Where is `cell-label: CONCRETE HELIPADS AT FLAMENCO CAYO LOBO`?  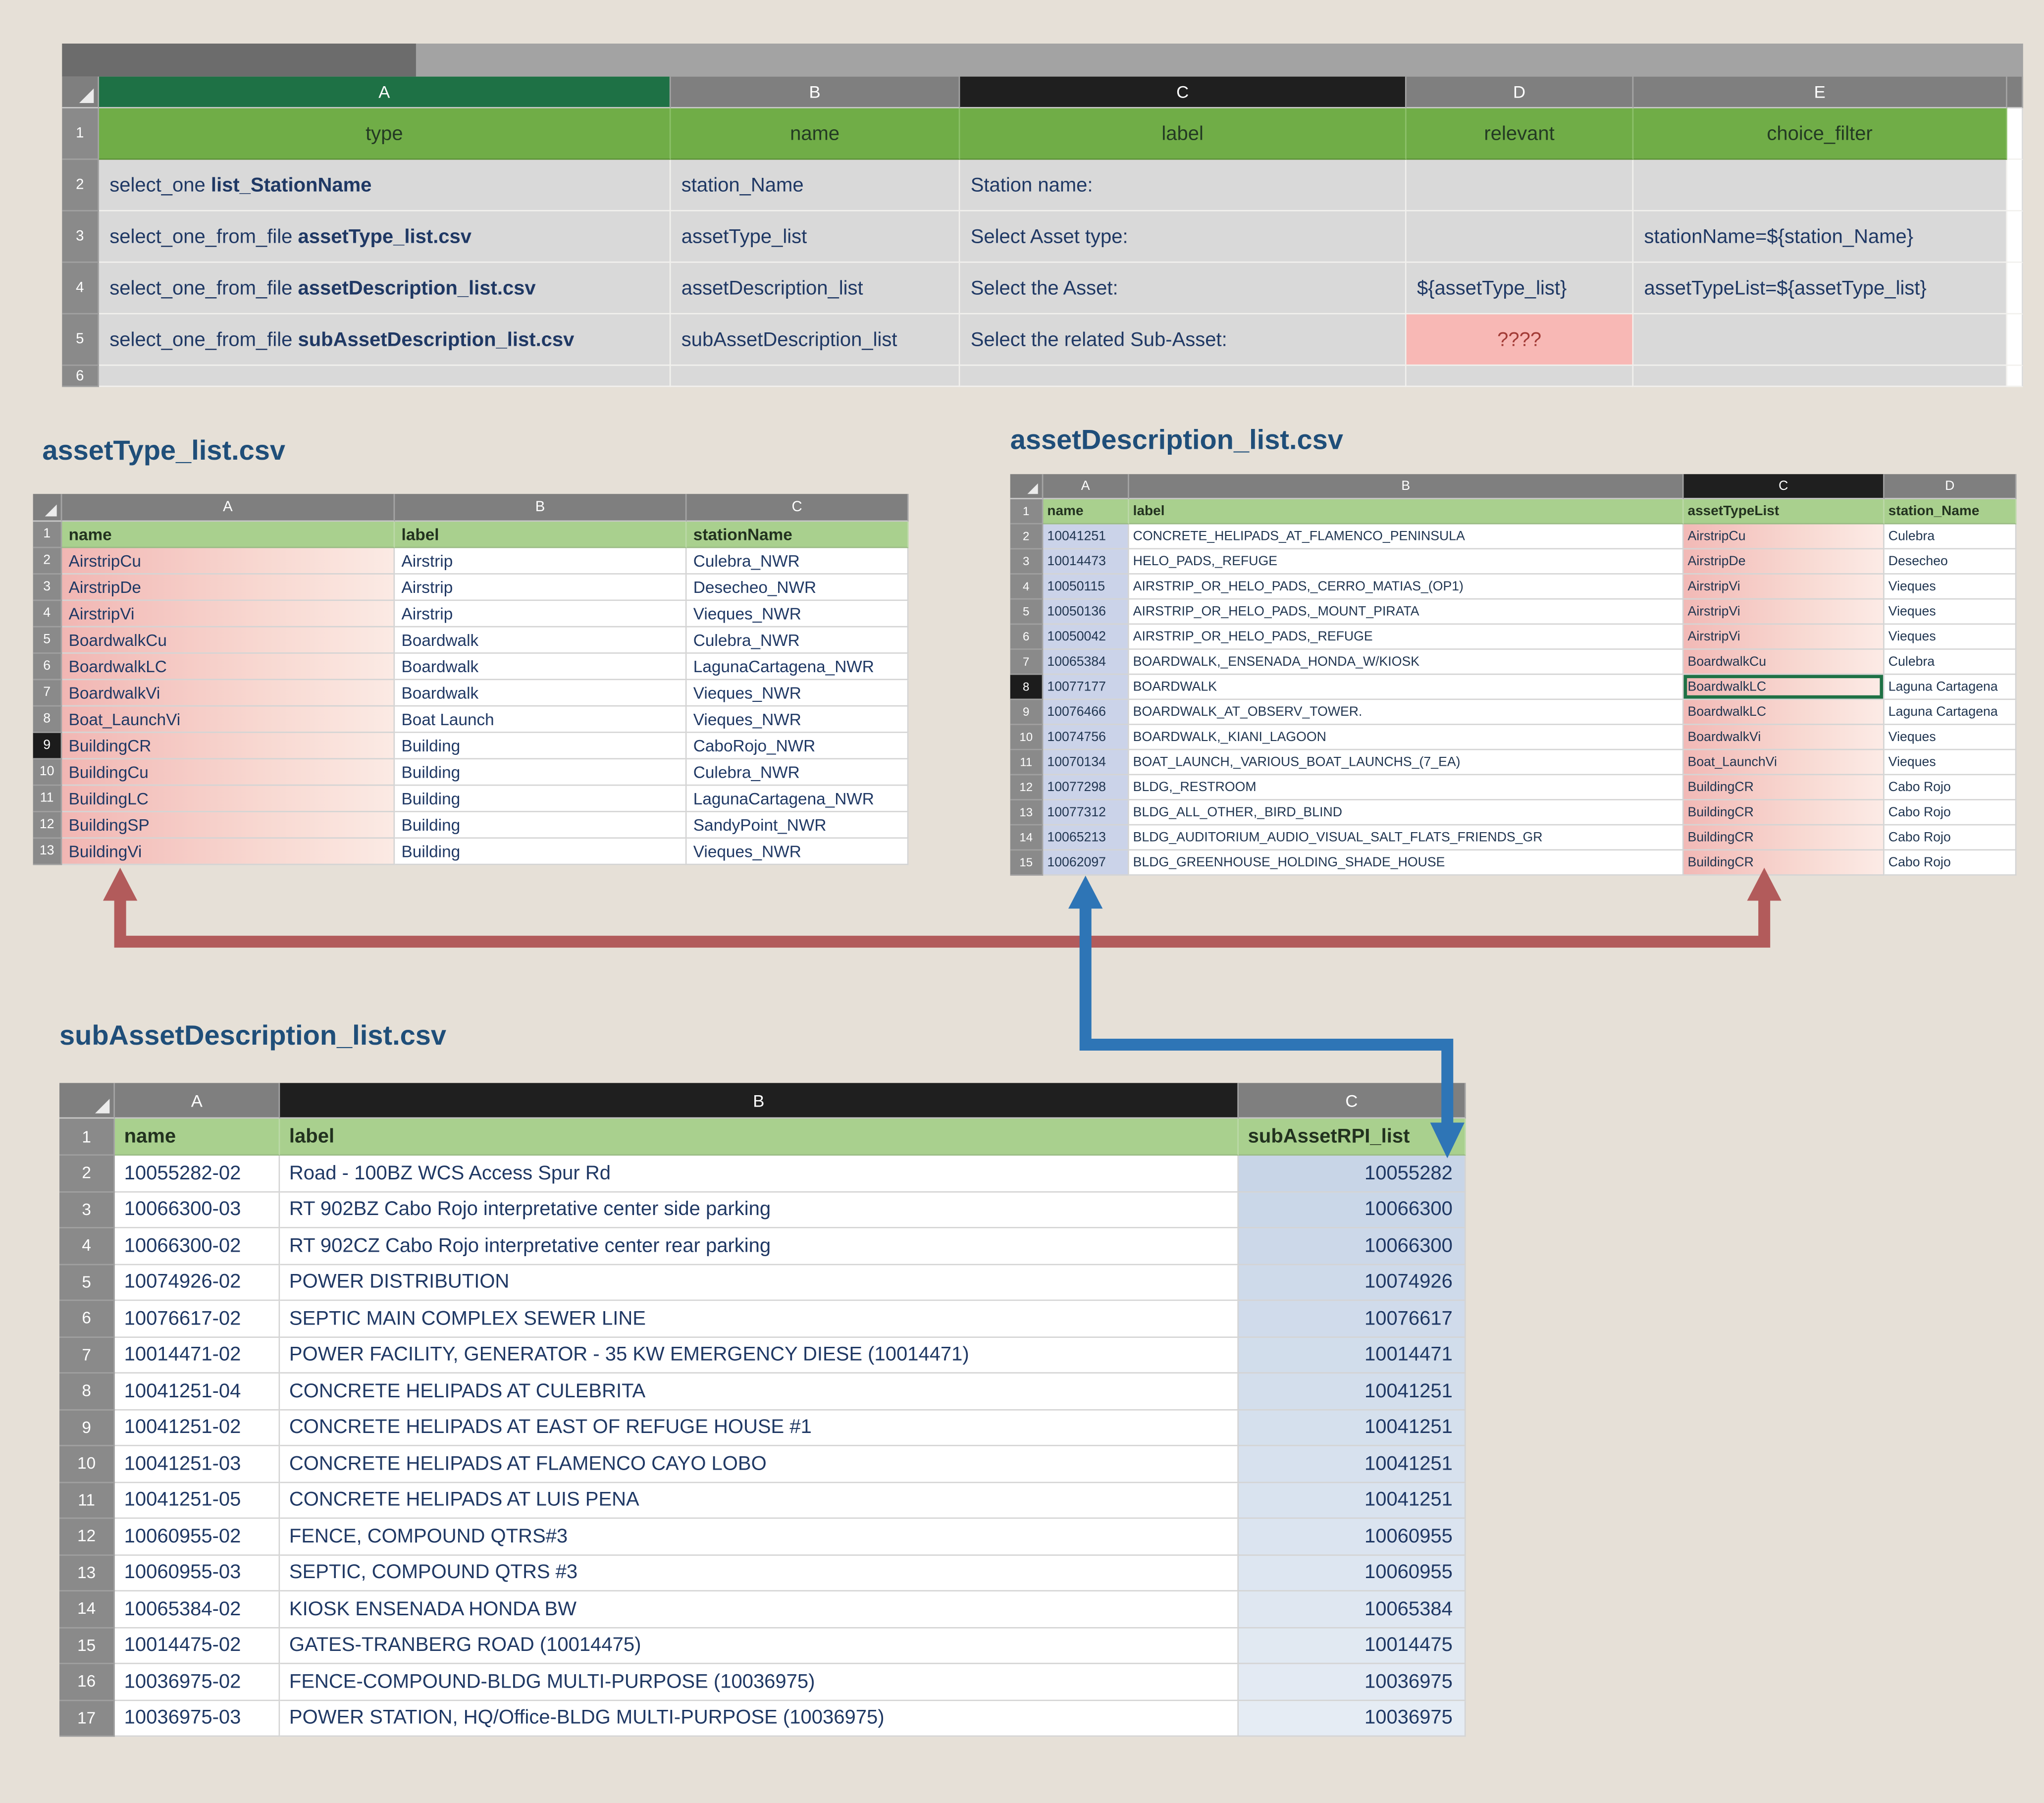
cell-label: CONCRETE HELIPADS AT FLAMENCO CAYO LOBO is located at coordinates (759, 1464).